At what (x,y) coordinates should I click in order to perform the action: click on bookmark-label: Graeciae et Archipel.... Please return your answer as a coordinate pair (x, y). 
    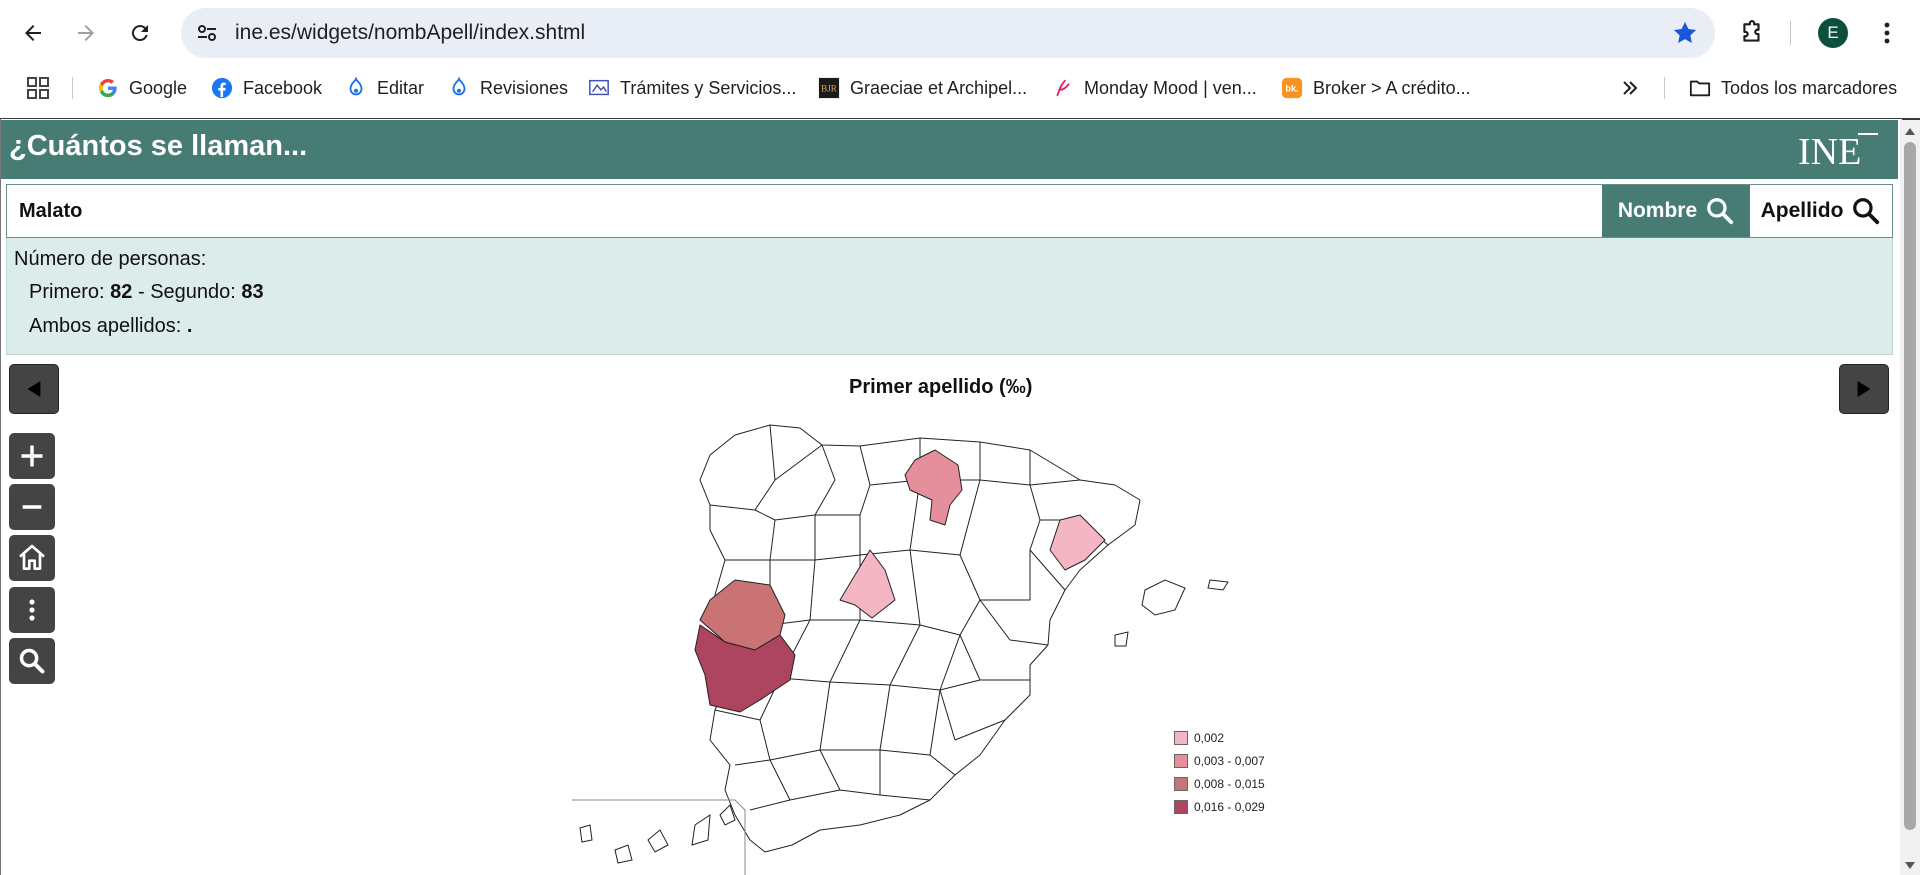
    Looking at the image, I should click on (939, 87).